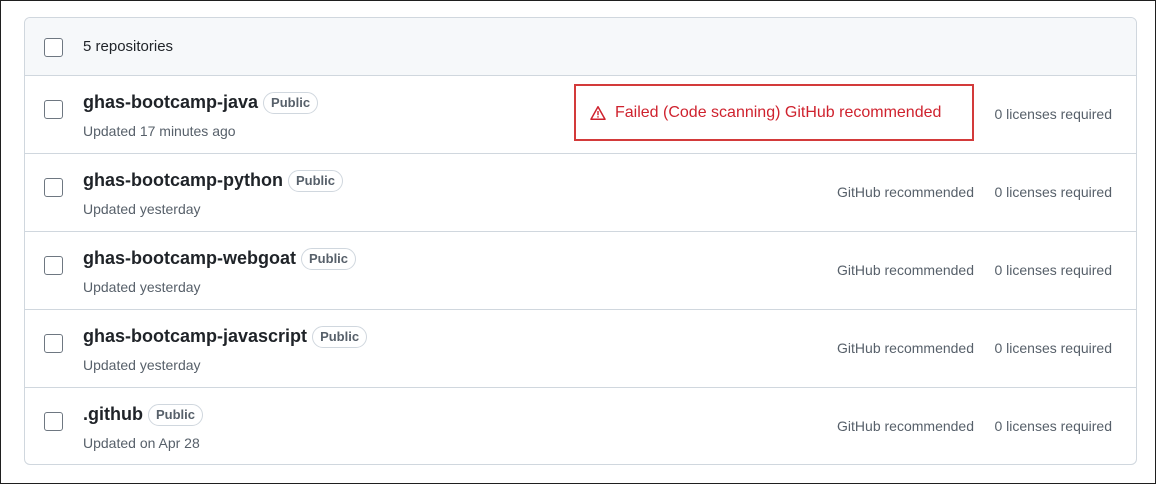 Image resolution: width=1156 pixels, height=484 pixels. Describe the element at coordinates (195, 336) in the screenshot. I see `repo-name-link: ghas-bootcamp-javascript` at that location.